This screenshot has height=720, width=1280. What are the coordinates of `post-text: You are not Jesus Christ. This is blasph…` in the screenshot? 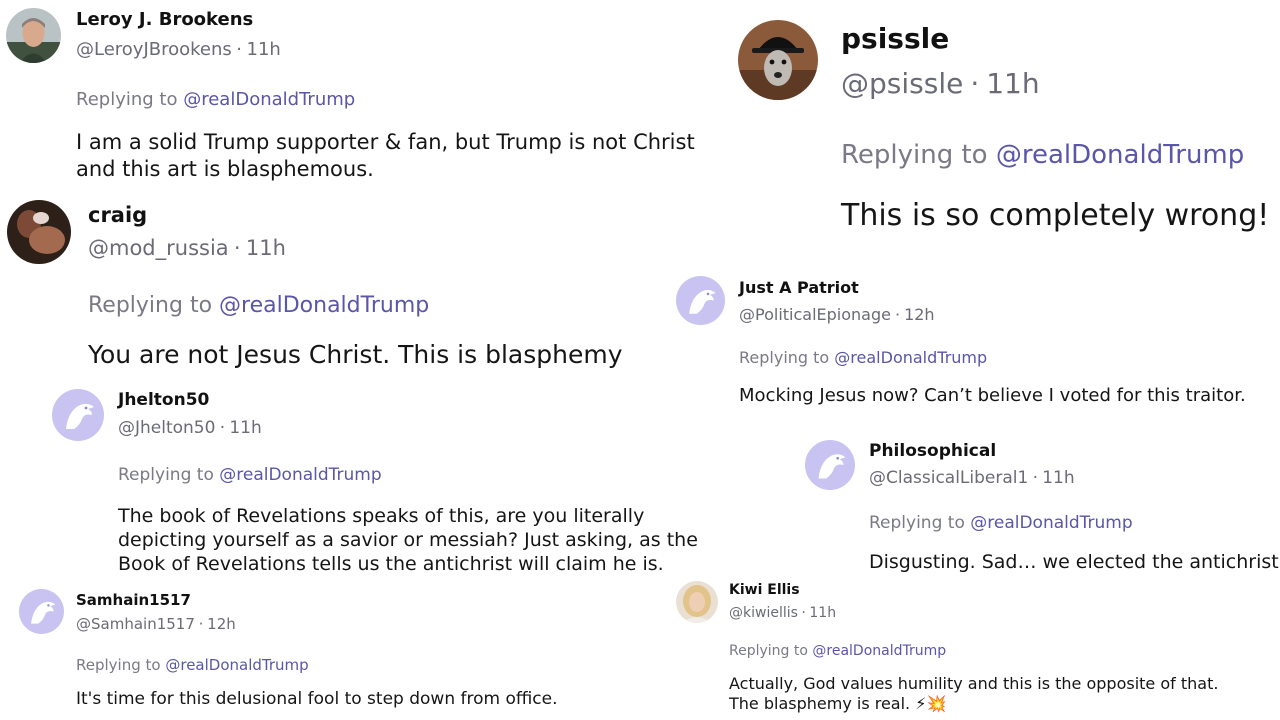 It's located at (355, 354).